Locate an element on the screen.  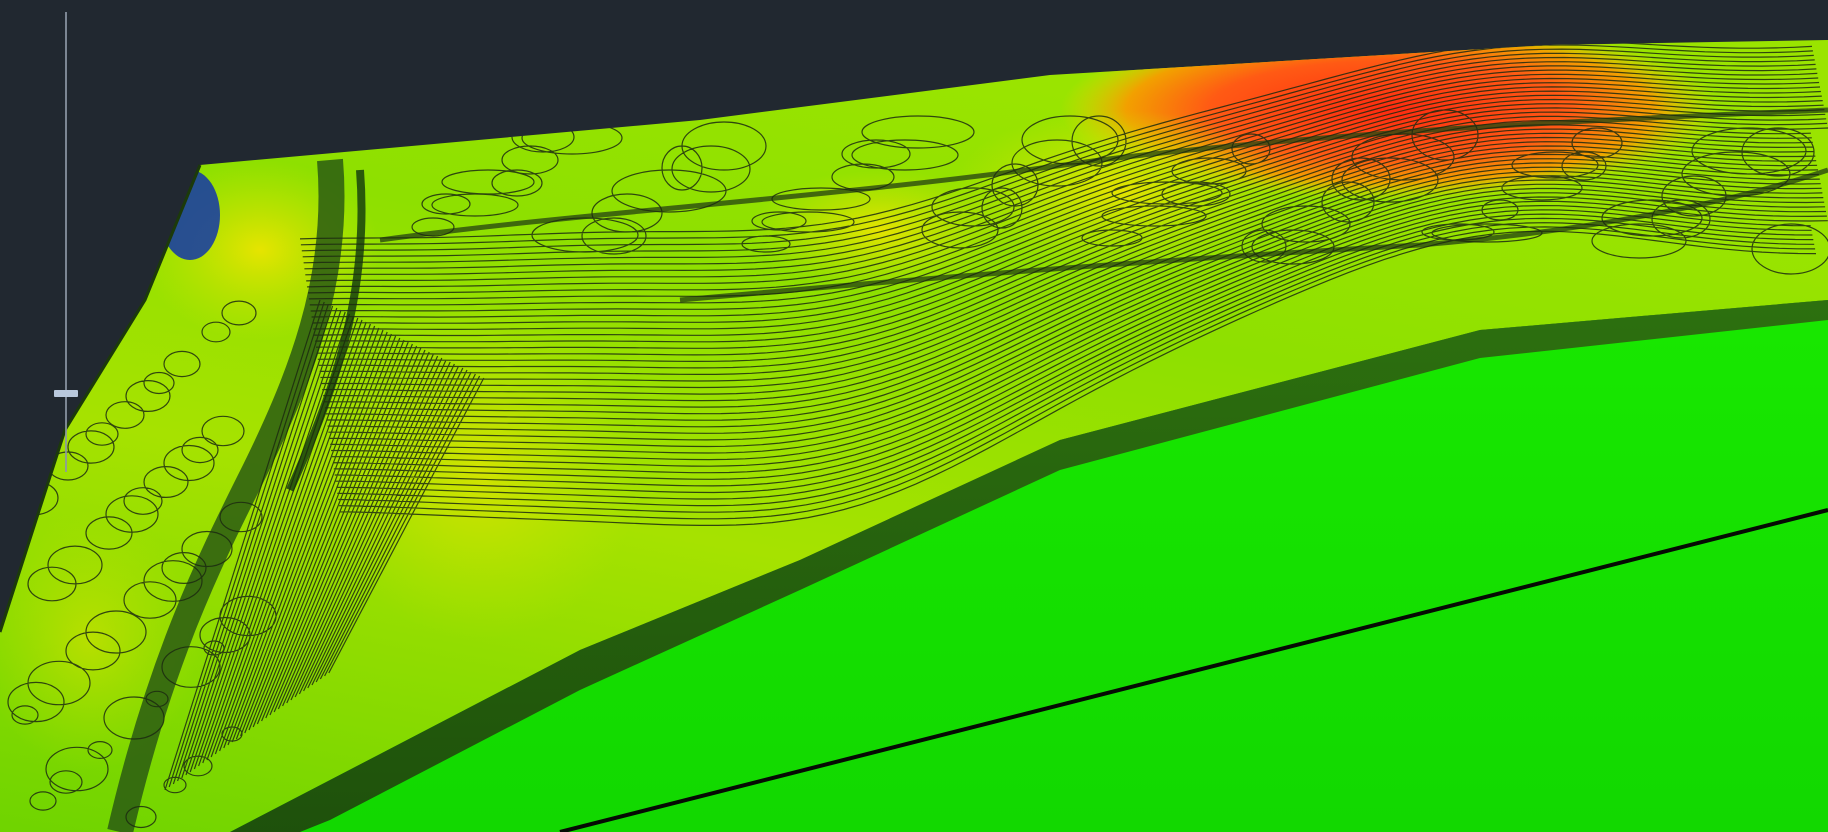
elevation-slider is located at coordinates (66, 242).